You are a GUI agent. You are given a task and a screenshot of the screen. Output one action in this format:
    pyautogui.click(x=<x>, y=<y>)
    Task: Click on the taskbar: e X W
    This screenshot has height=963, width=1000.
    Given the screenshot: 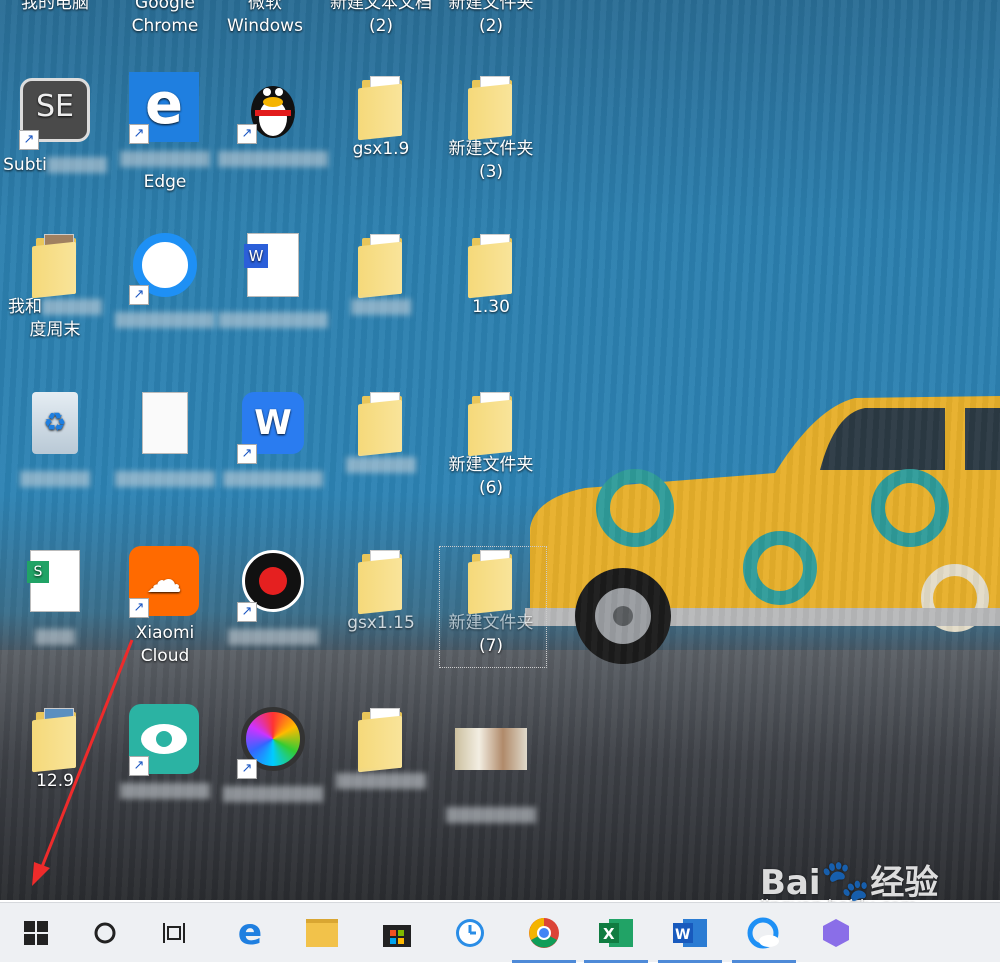 What is the action you would take?
    pyautogui.click(x=500, y=932)
    